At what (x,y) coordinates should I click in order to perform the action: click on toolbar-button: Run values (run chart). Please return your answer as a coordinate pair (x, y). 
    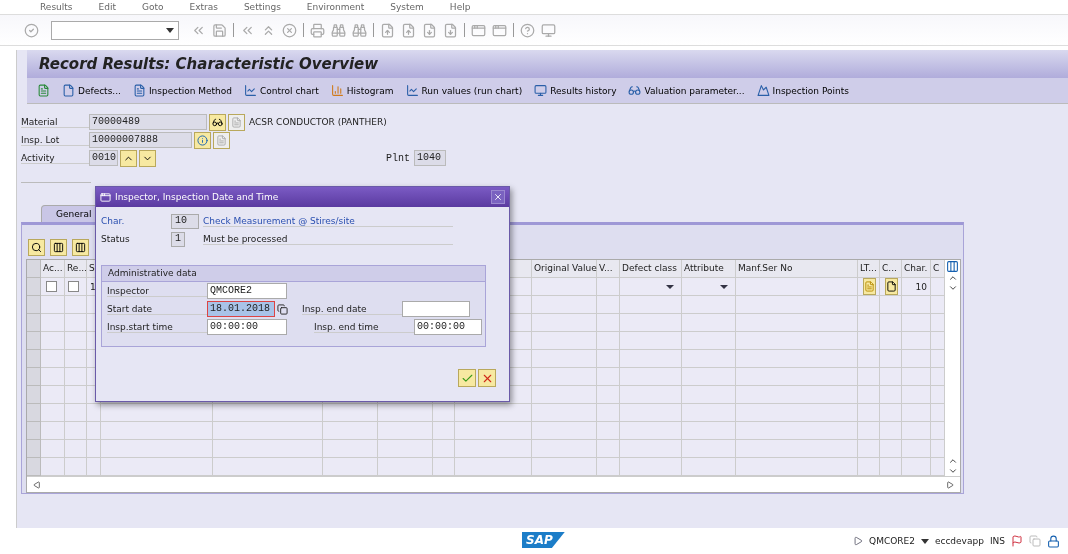
    Looking at the image, I should click on (464, 90).